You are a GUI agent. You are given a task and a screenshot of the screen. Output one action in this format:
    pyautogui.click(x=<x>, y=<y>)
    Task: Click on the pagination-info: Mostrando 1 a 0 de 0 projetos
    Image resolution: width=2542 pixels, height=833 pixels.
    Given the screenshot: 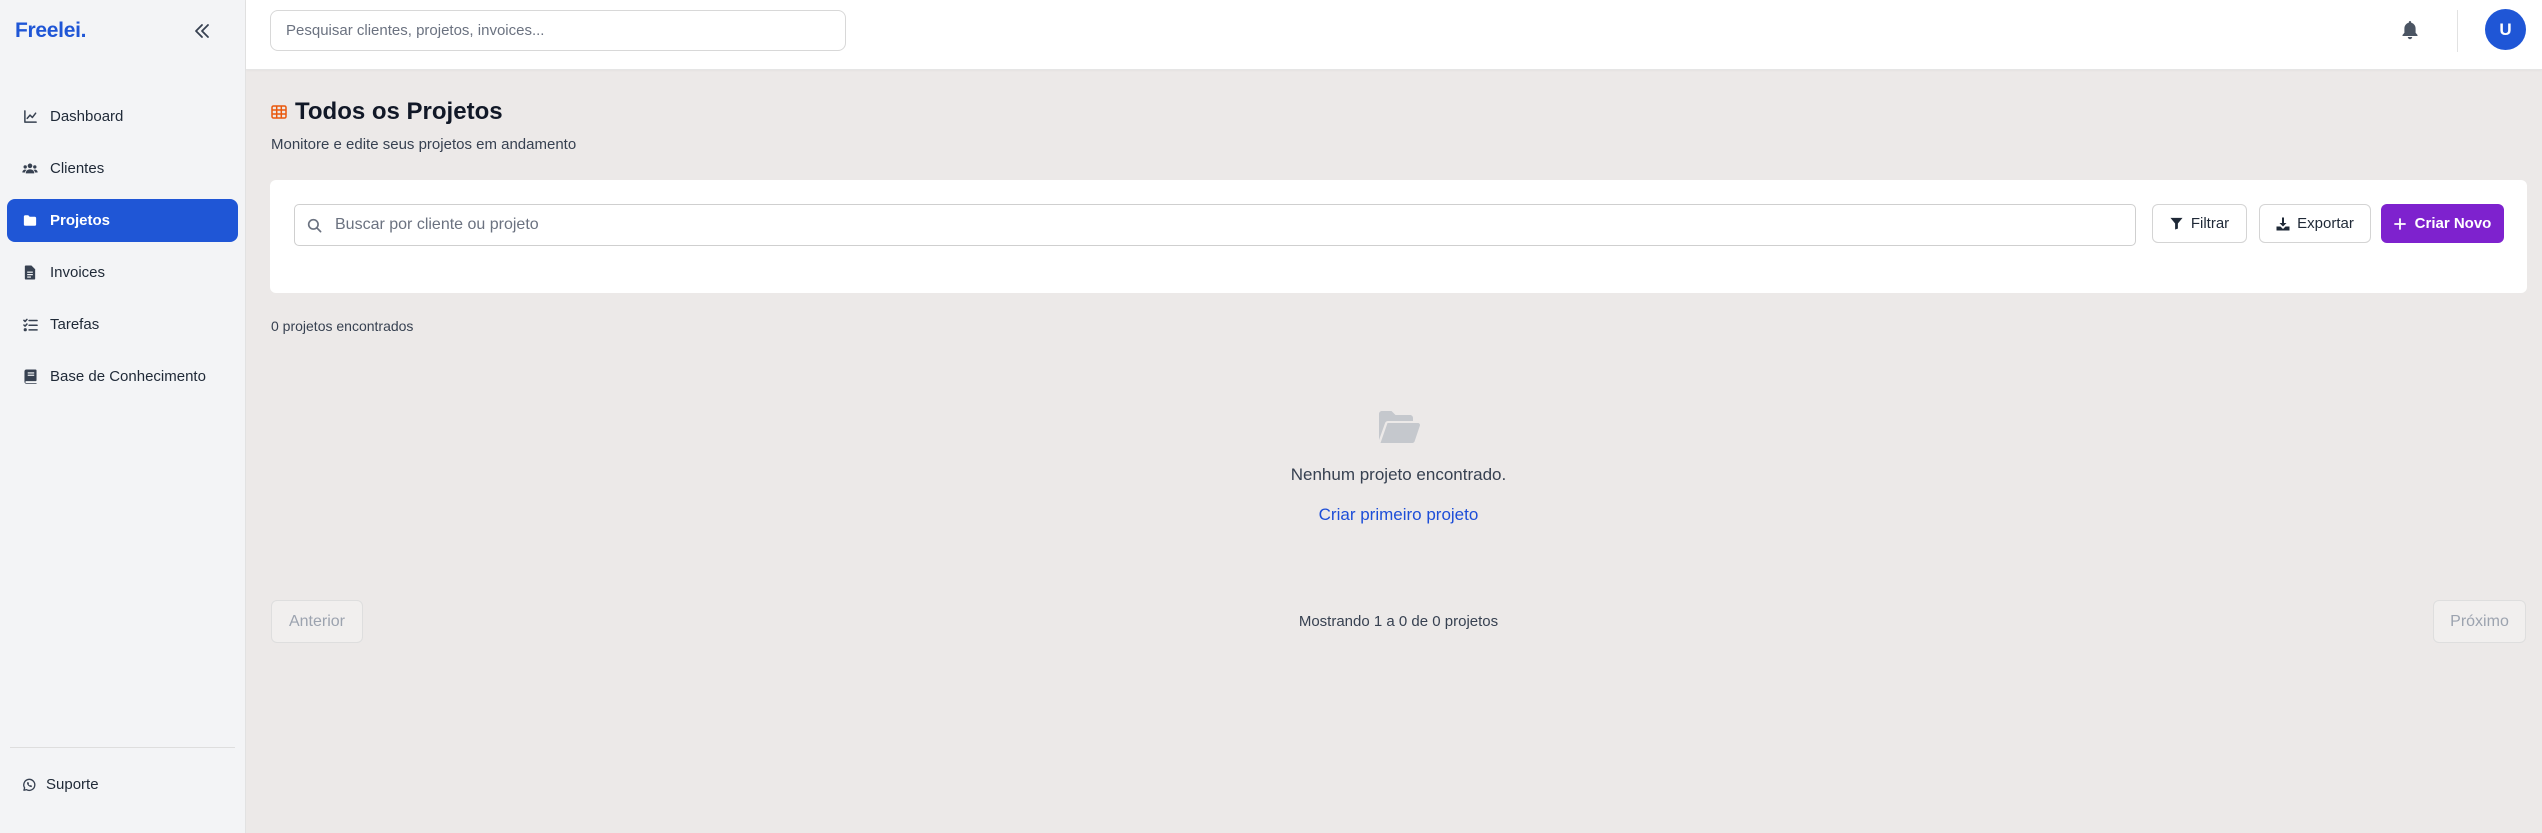 What is the action you would take?
    pyautogui.click(x=1398, y=621)
    